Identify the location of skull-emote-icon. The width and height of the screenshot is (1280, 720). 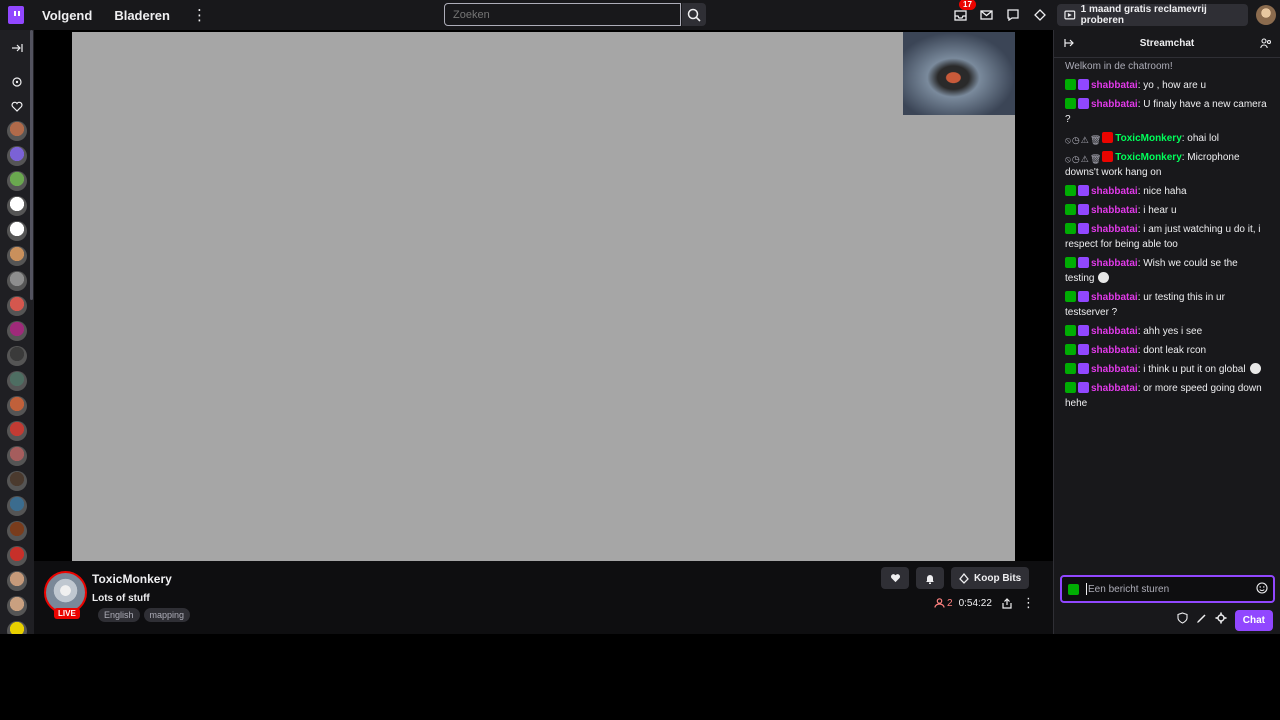
(1255, 368).